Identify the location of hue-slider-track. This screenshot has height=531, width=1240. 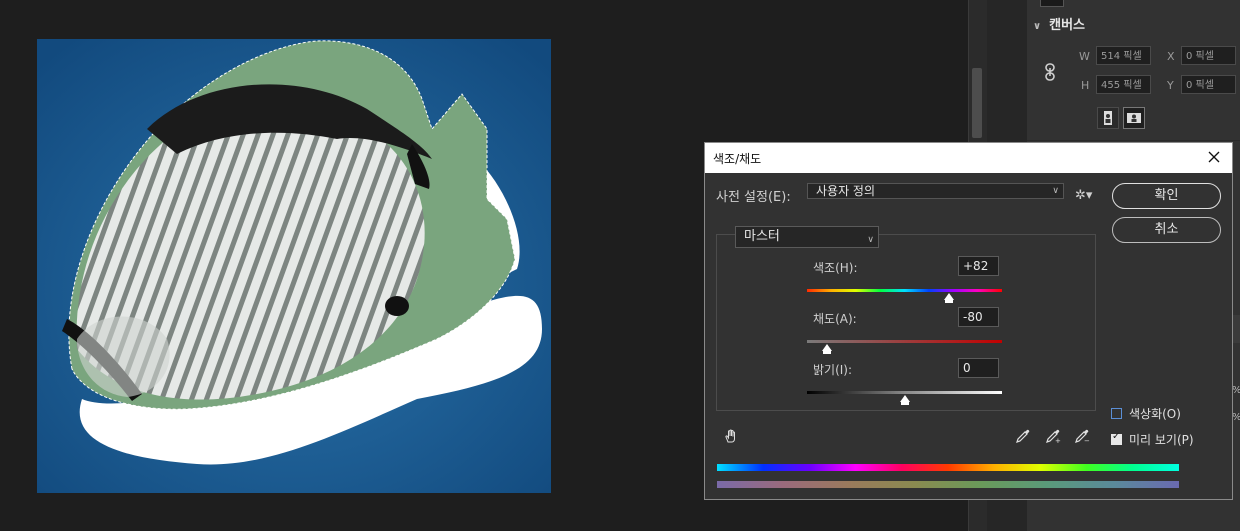
(904, 290).